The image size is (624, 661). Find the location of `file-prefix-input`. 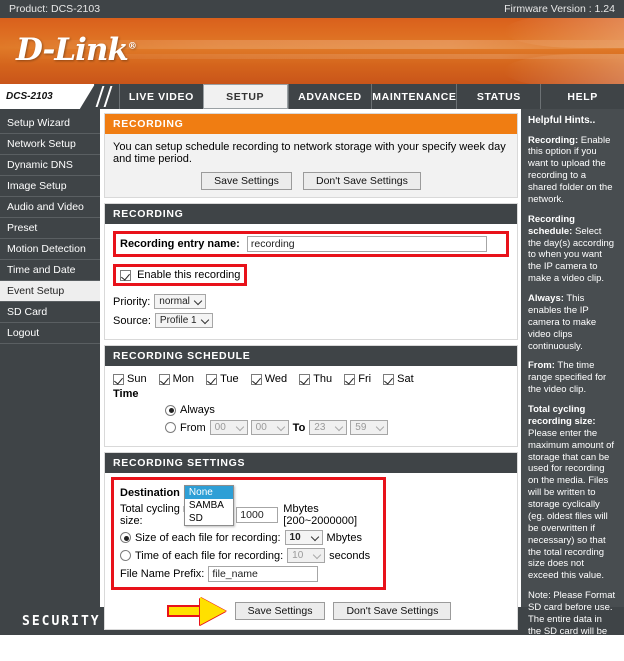

file-prefix-input is located at coordinates (263, 574).